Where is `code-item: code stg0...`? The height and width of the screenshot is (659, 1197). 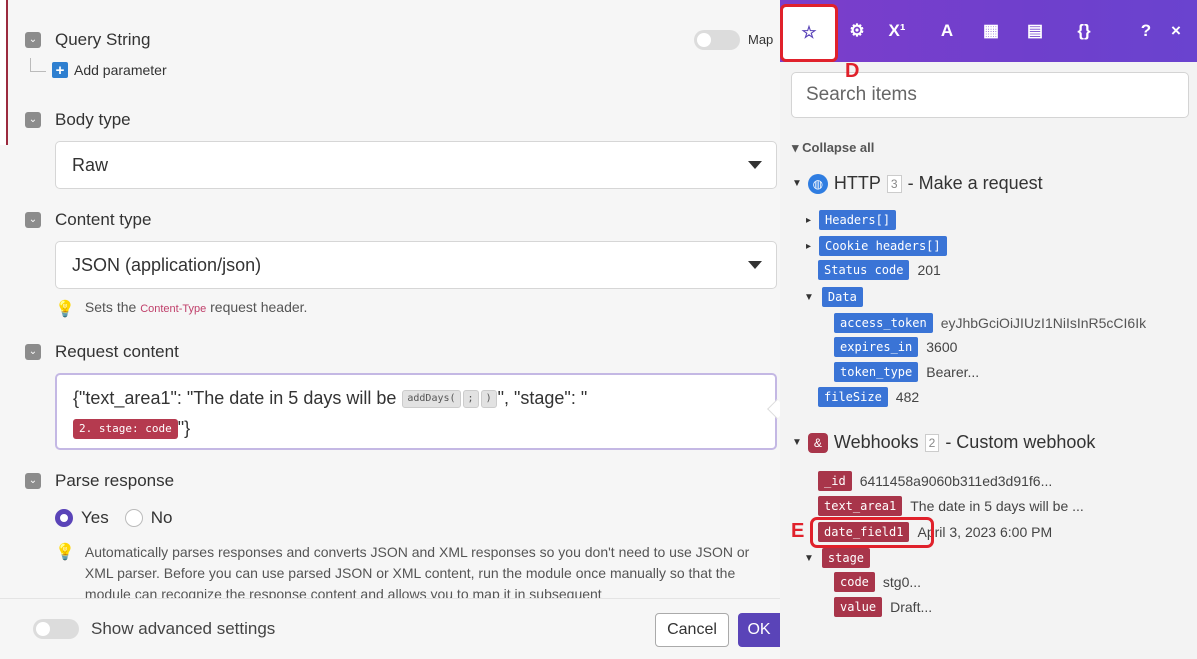 code-item: code stg0... is located at coordinates (877, 582).